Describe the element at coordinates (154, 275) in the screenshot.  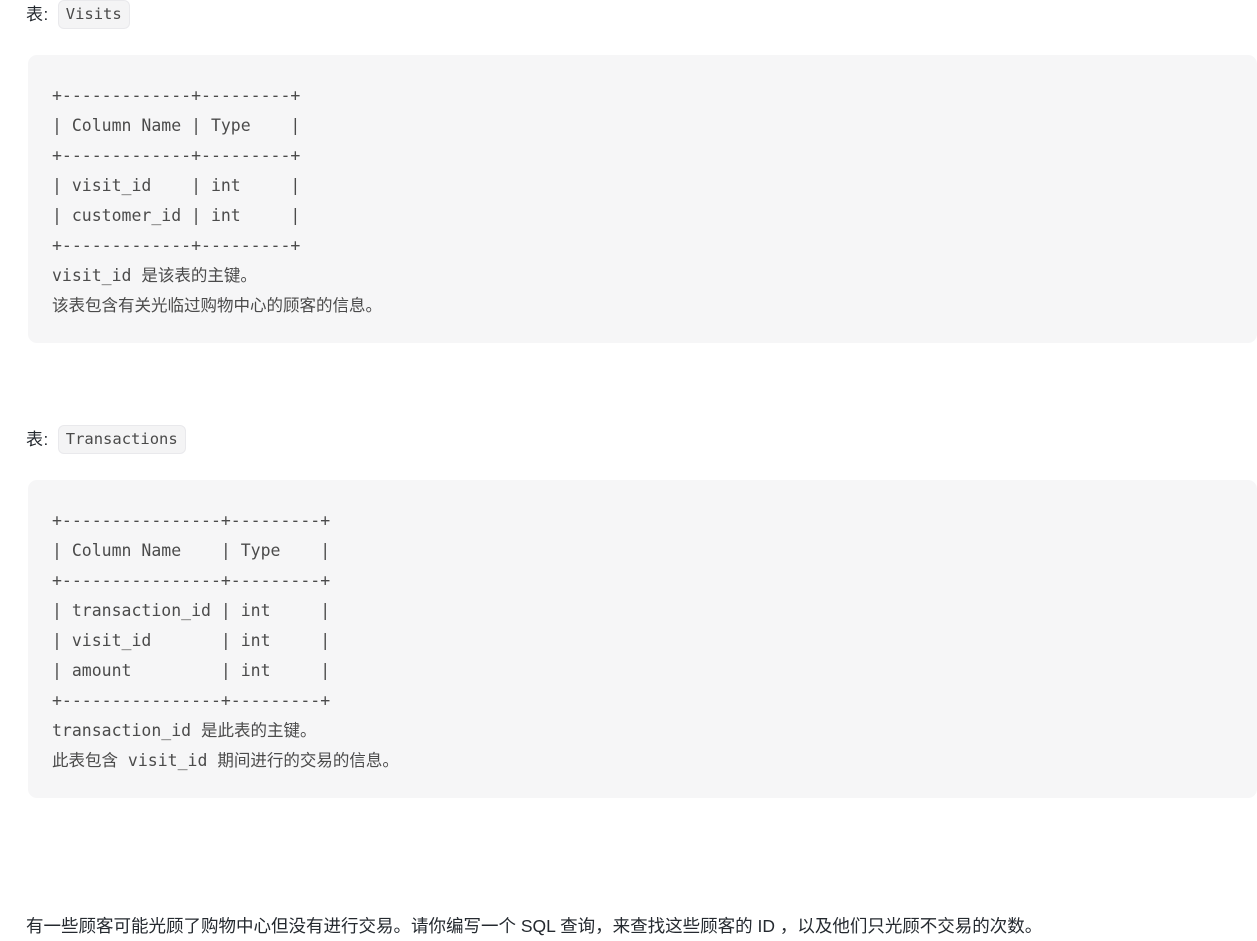
I see `schema-note-visits-primary-key: visit_id 是该表的主键。` at that location.